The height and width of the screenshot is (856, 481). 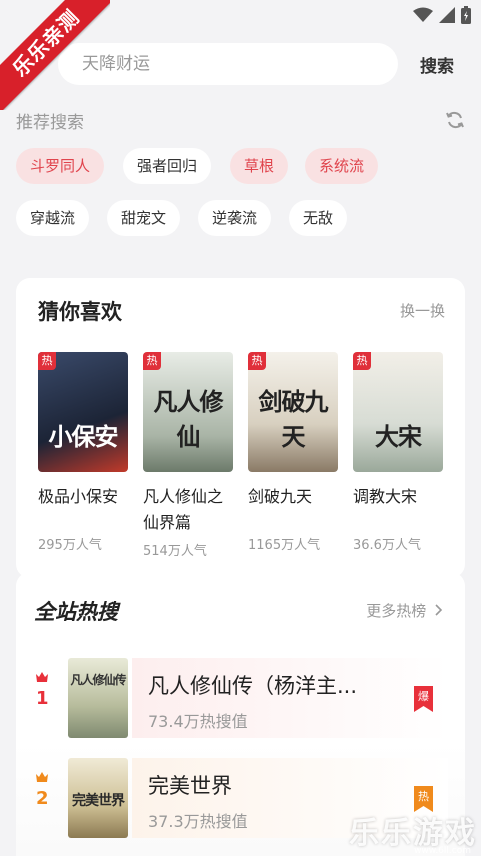 What do you see at coordinates (399, 497) in the screenshot?
I see `book-name: 调教大宋` at bounding box center [399, 497].